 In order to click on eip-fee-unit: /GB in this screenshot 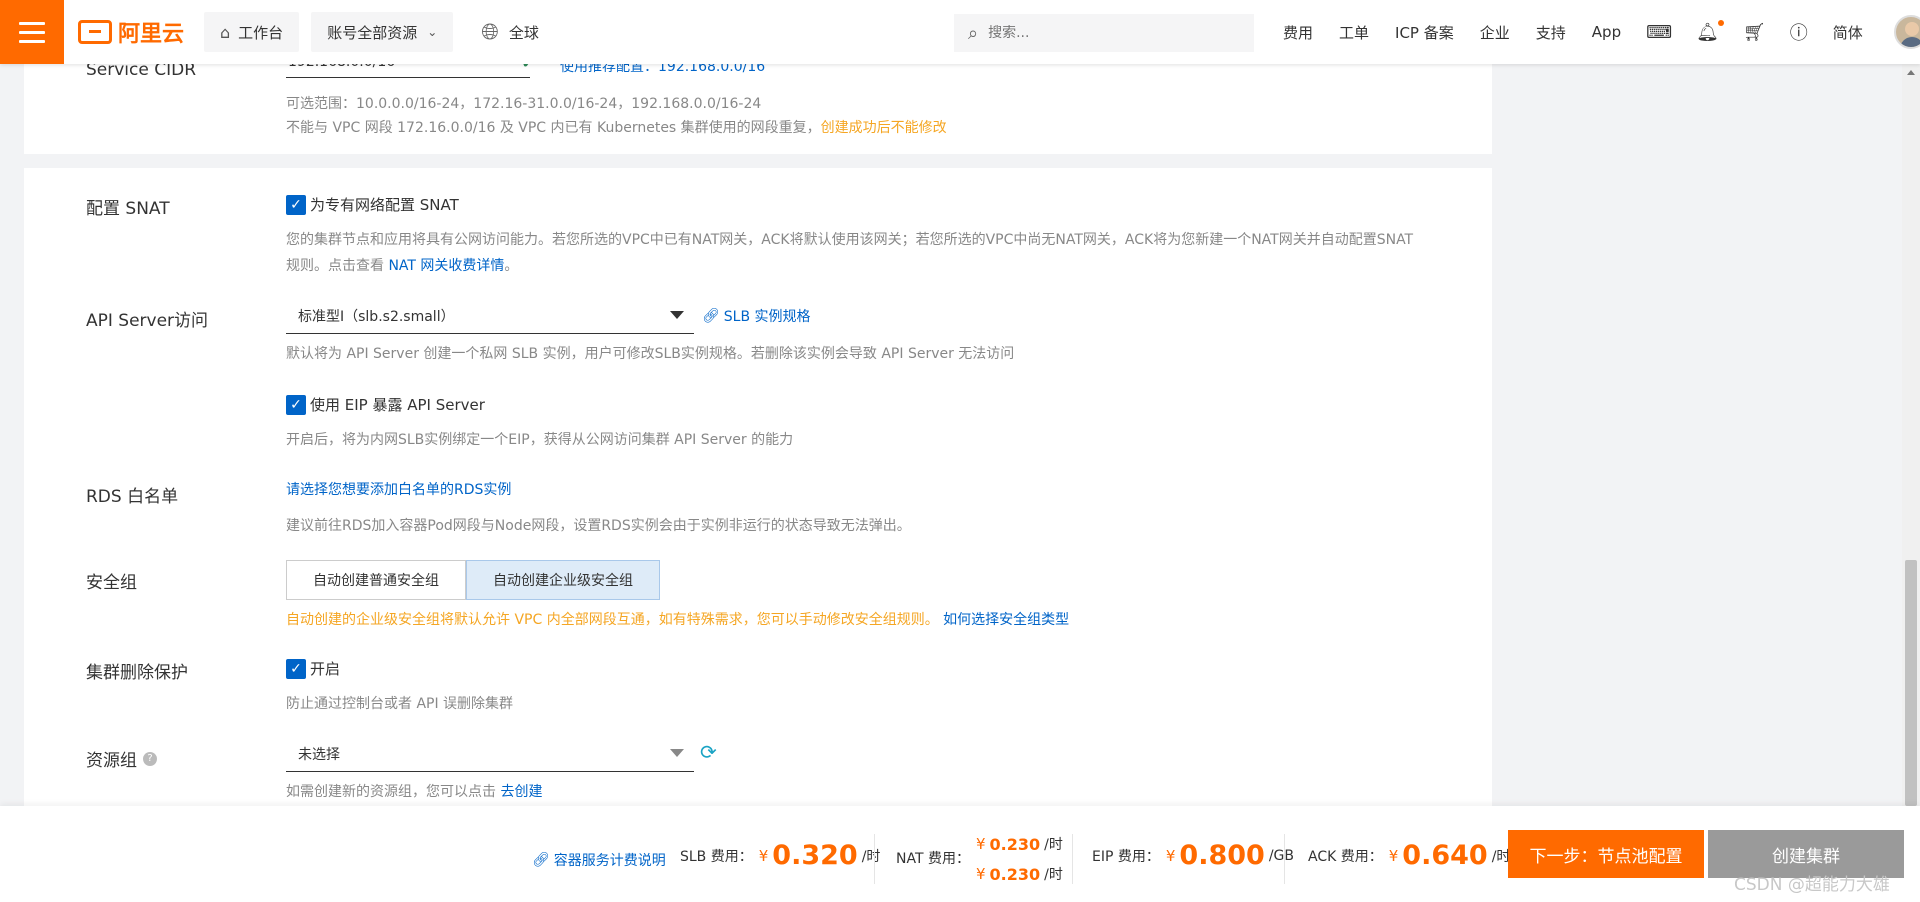, I will do `click(1281, 855)`.